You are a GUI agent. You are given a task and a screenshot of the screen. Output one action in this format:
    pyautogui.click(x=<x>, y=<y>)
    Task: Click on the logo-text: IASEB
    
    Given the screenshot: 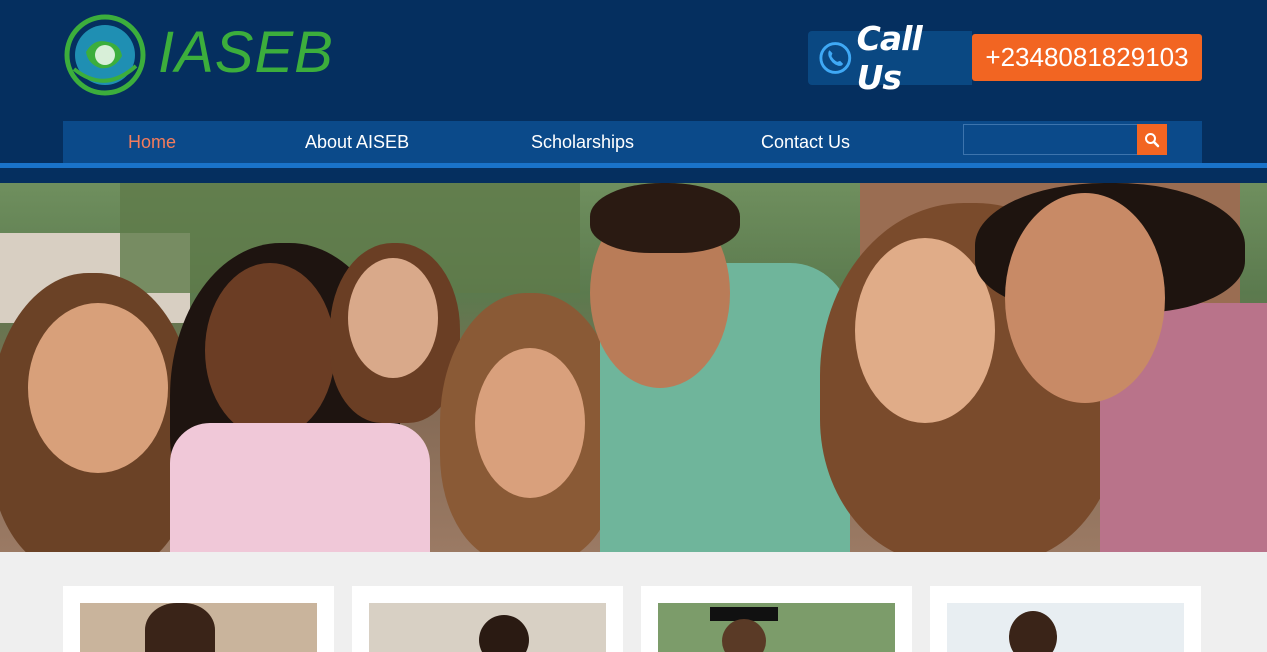 What is the action you would take?
    pyautogui.click(x=246, y=52)
    